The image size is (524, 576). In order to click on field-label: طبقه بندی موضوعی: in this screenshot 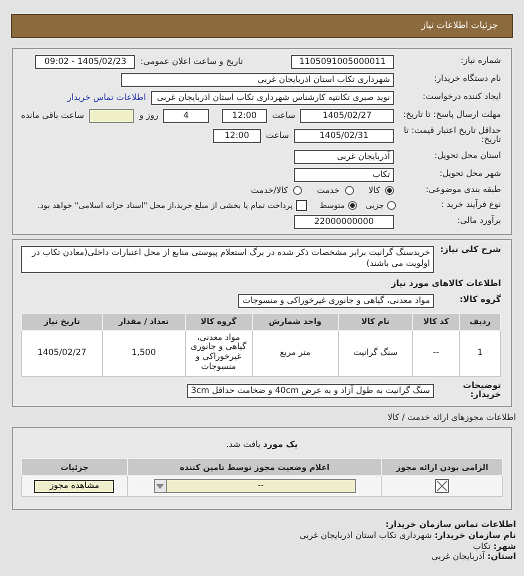, I will do `click(462, 191)`.